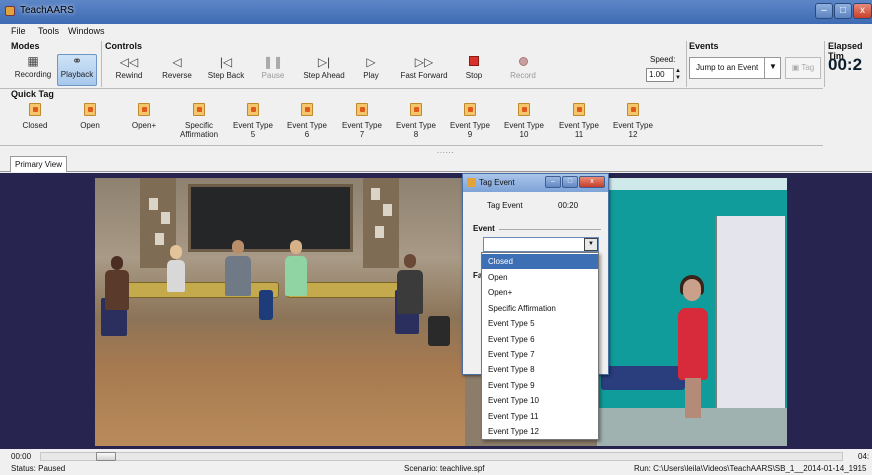 This screenshot has height=475, width=872. What do you see at coordinates (803, 68) in the screenshot?
I see `tag-button: ▣ Tag` at bounding box center [803, 68].